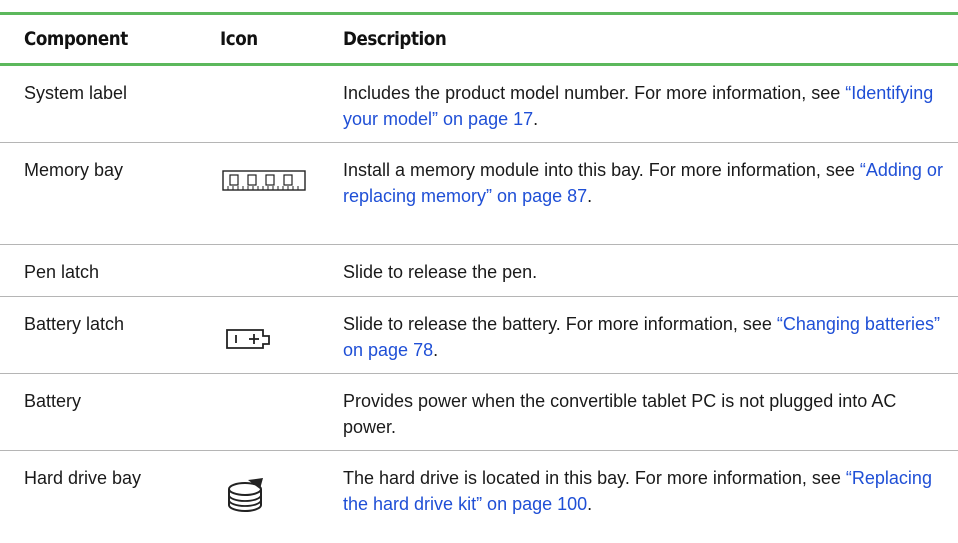  I want to click on table-header: Component Icon Description, so click(479, 40).